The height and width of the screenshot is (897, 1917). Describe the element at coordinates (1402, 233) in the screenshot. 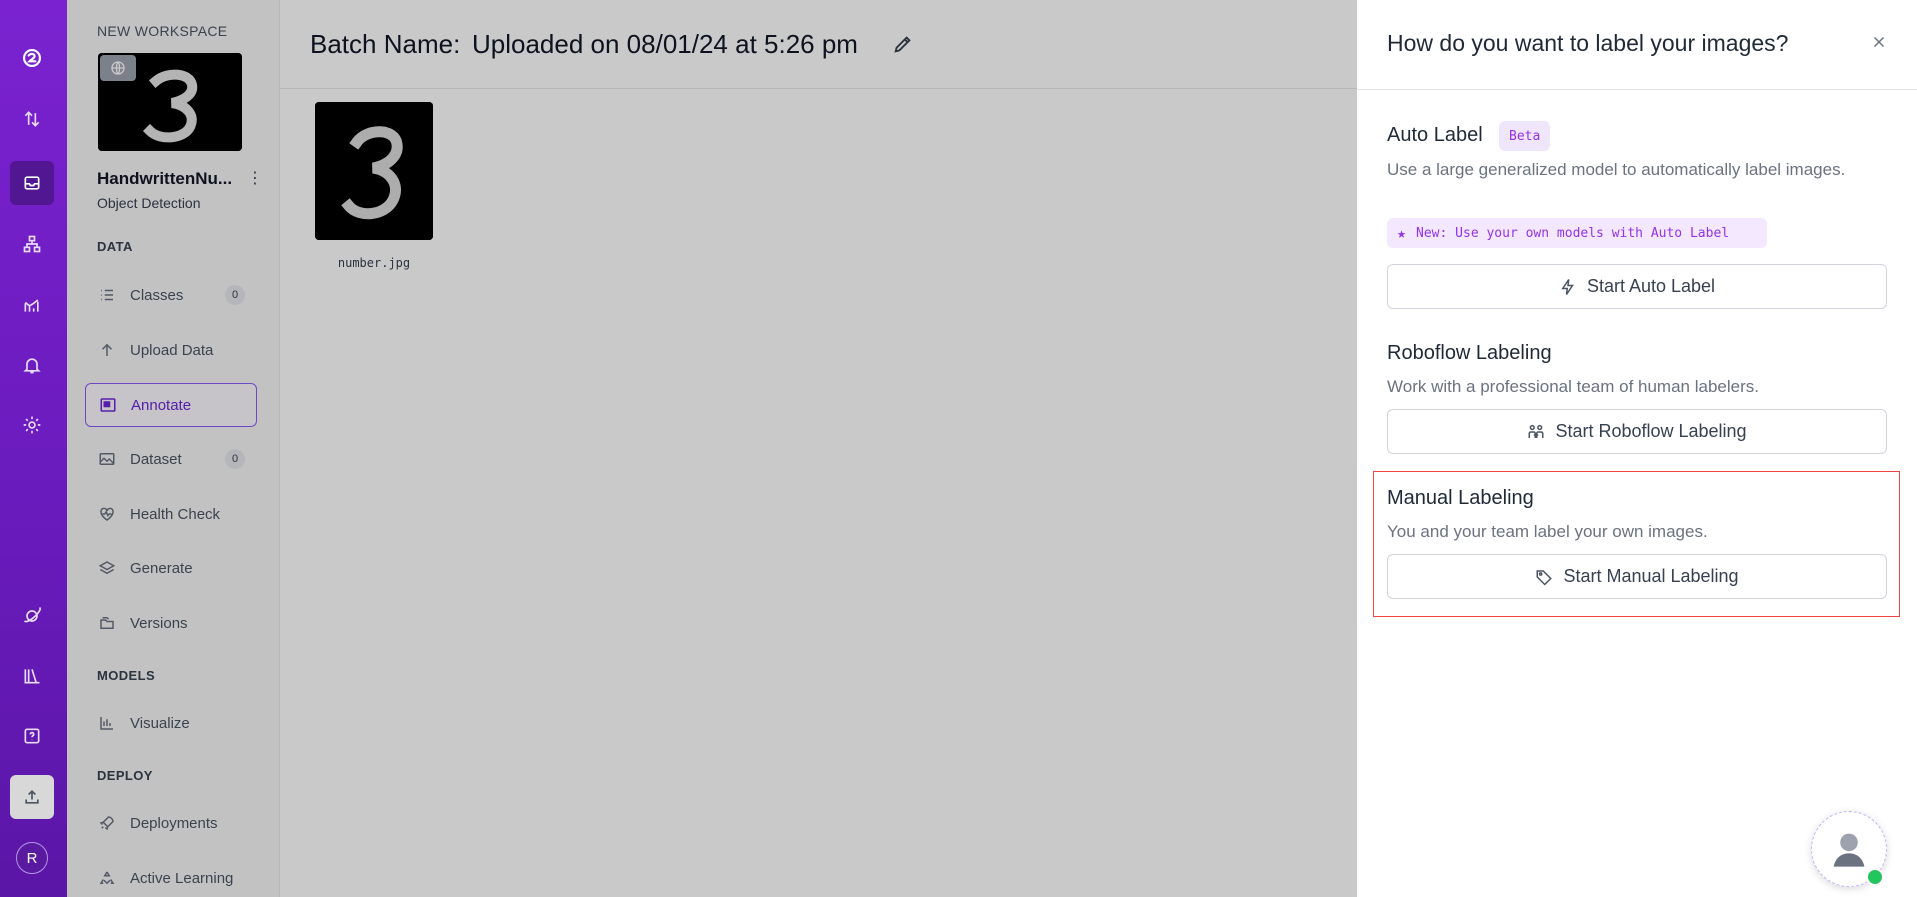

I see `star-icon: ★` at that location.